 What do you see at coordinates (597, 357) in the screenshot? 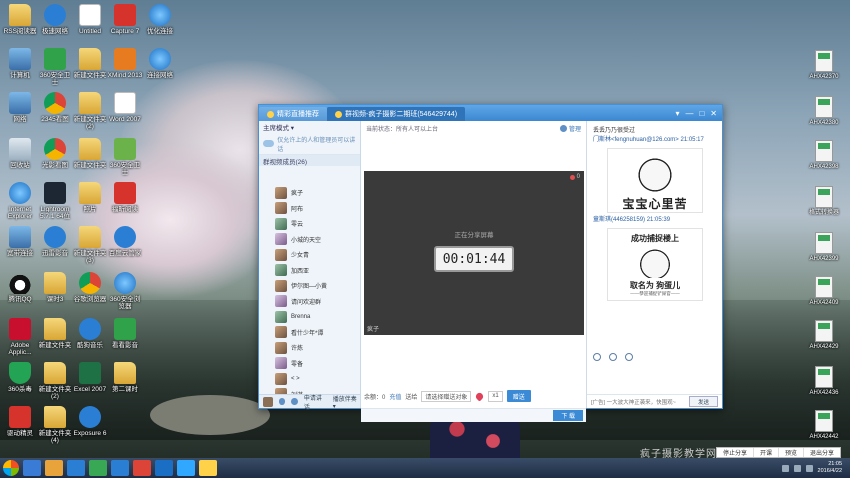
I see `emoji-icon` at bounding box center [597, 357].